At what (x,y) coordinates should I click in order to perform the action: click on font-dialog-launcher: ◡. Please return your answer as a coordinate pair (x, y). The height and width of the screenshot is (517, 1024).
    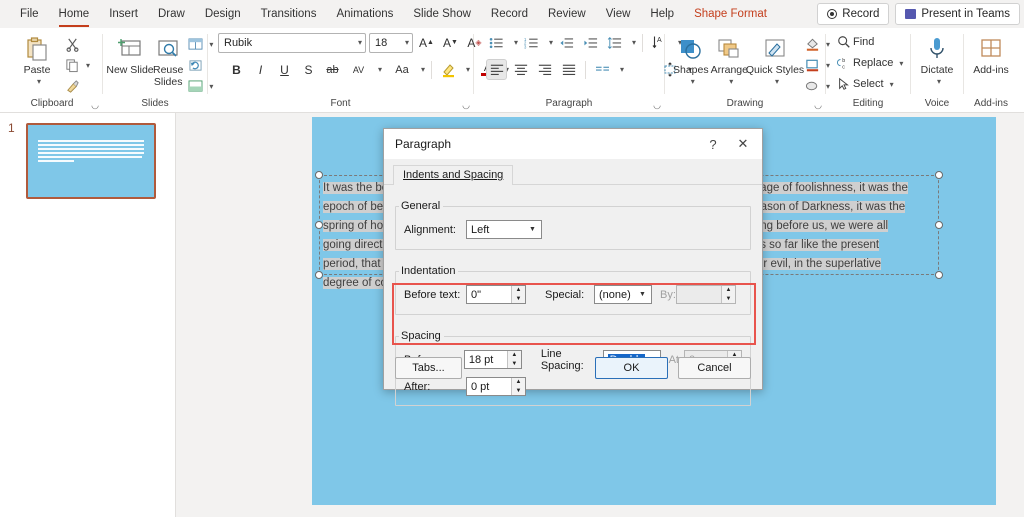
    Looking at the image, I should click on (466, 105).